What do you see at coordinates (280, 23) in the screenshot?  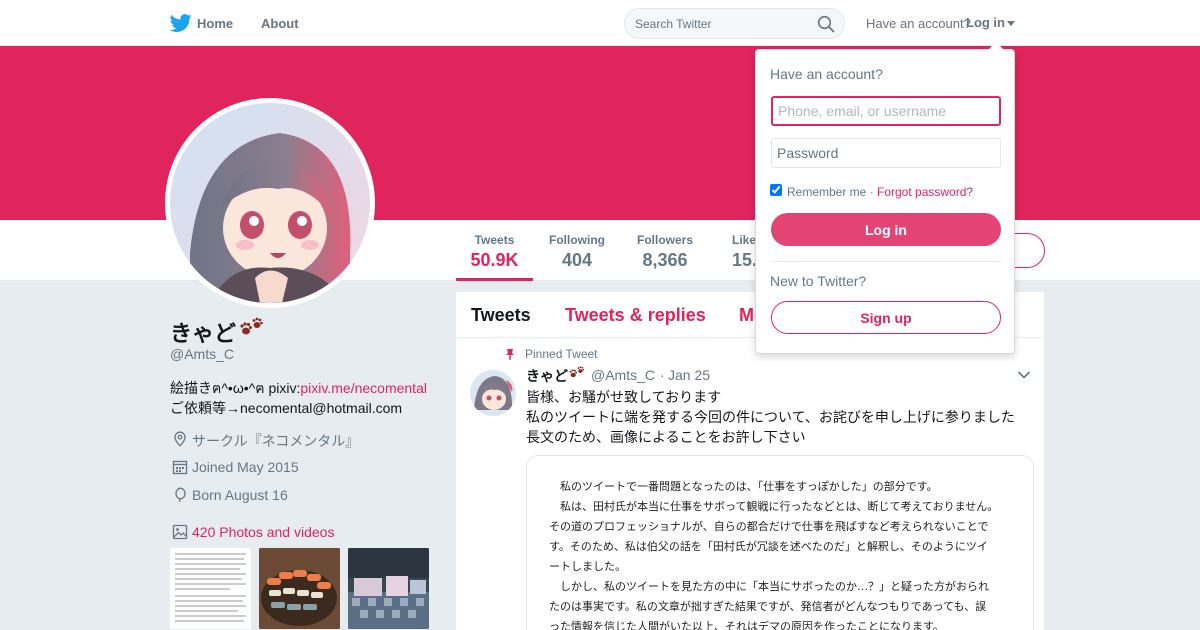 I see `nav-about-link: About` at bounding box center [280, 23].